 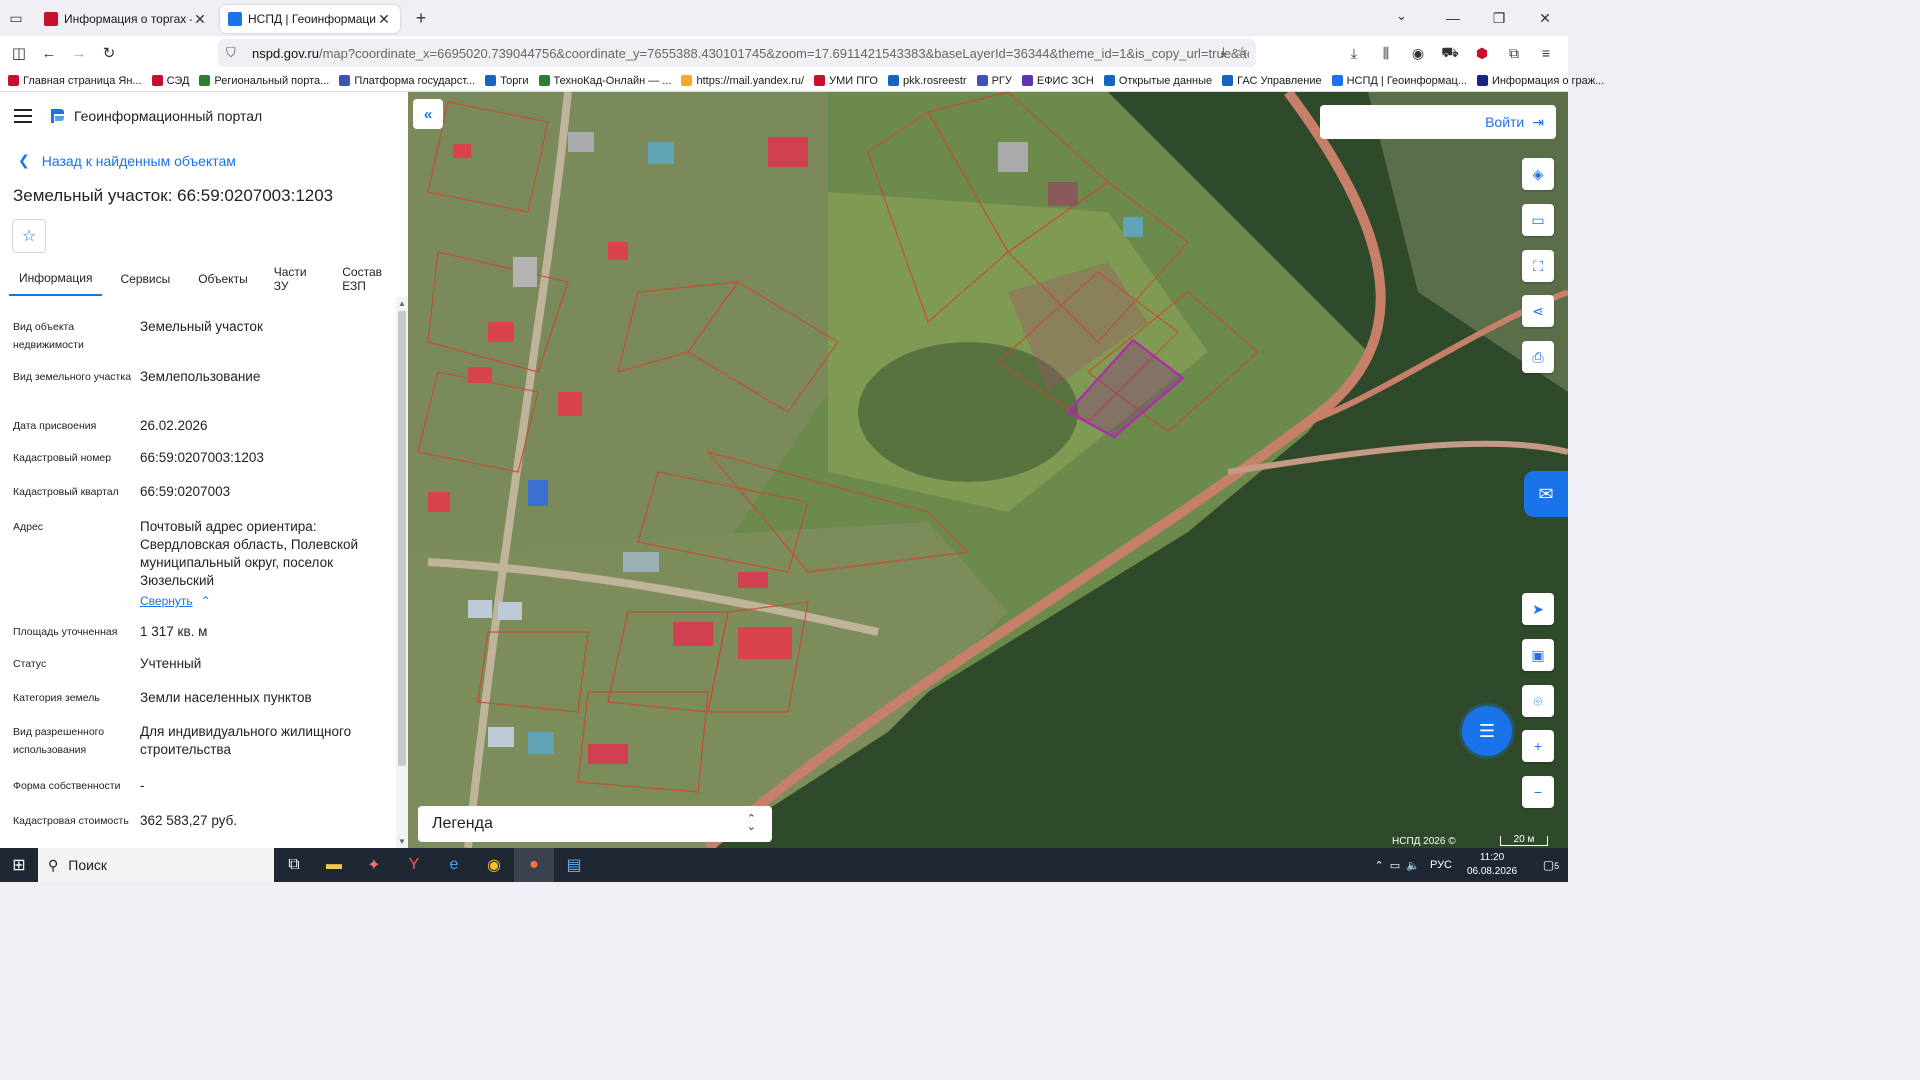 I want to click on cart-icon: ⛟, so click(x=1450, y=53).